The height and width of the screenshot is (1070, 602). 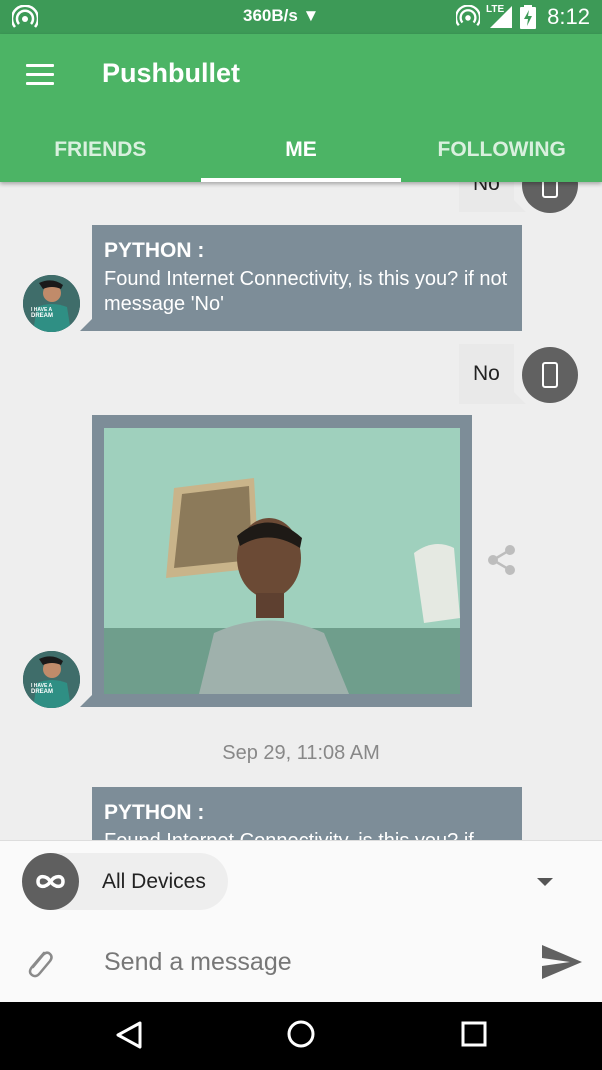 I want to click on tab-friends: FRIENDS, so click(x=100, y=156).